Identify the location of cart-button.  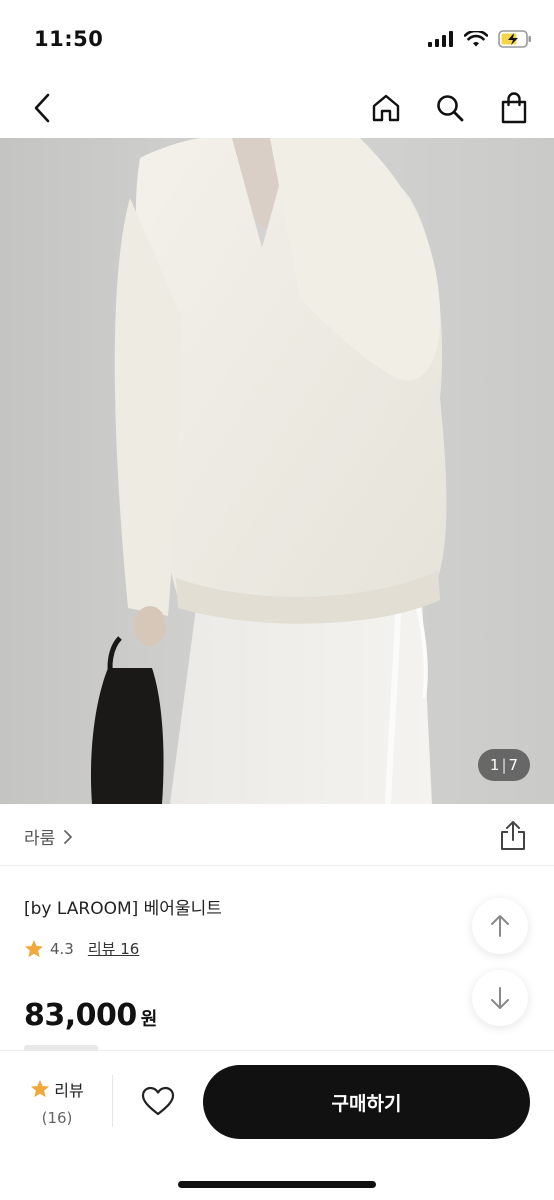
(514, 108).